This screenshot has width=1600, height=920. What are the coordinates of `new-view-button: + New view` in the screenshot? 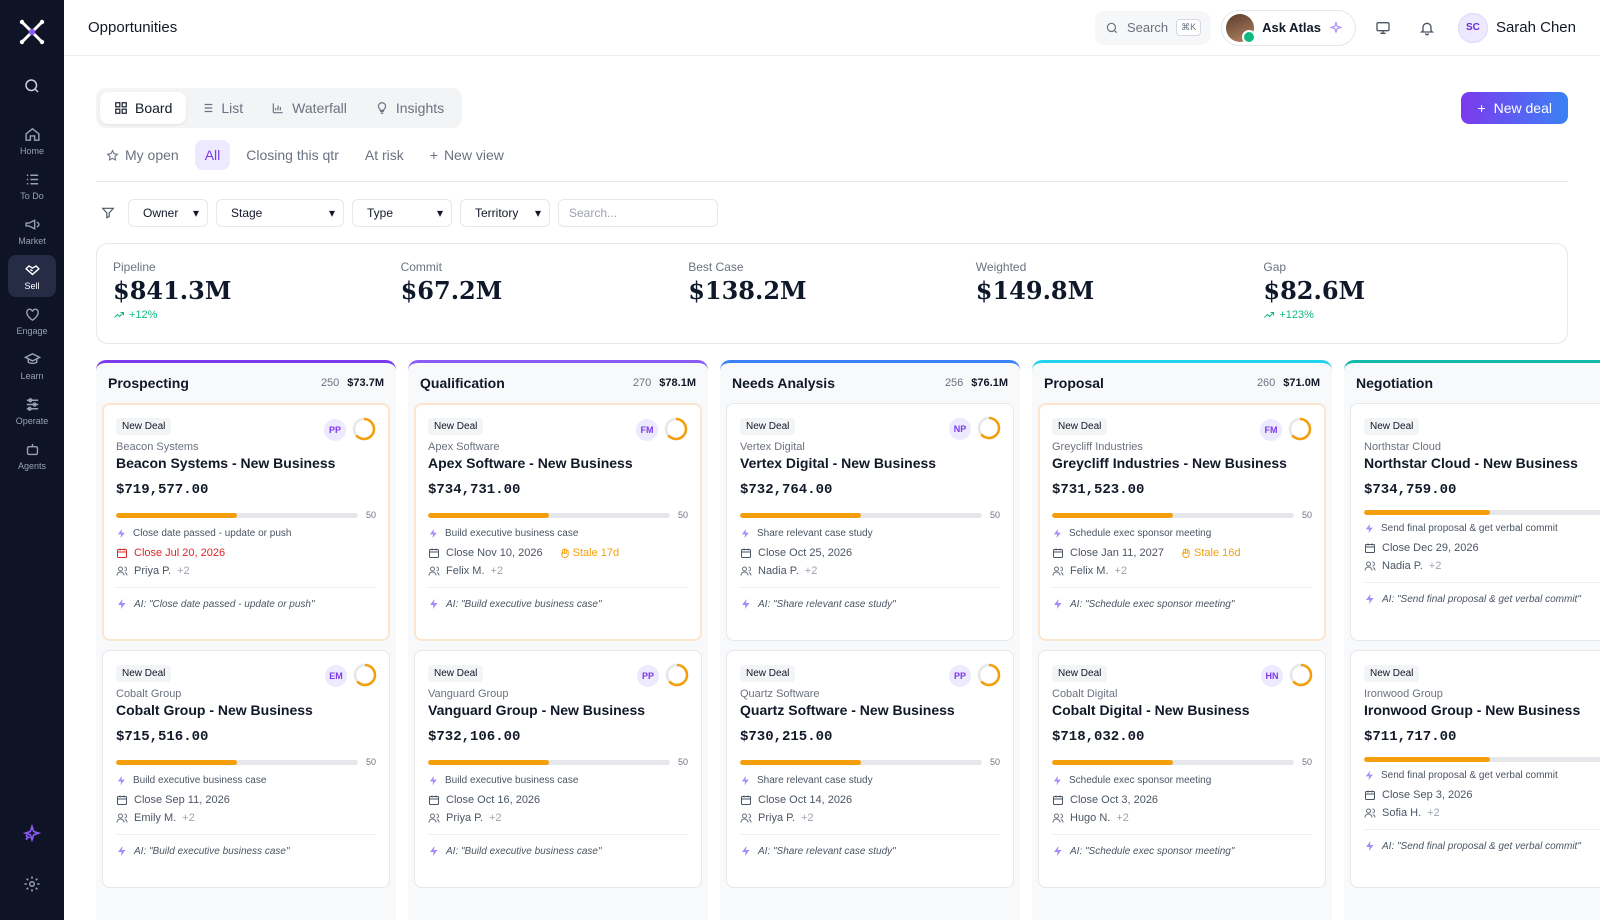 It's located at (467, 155).